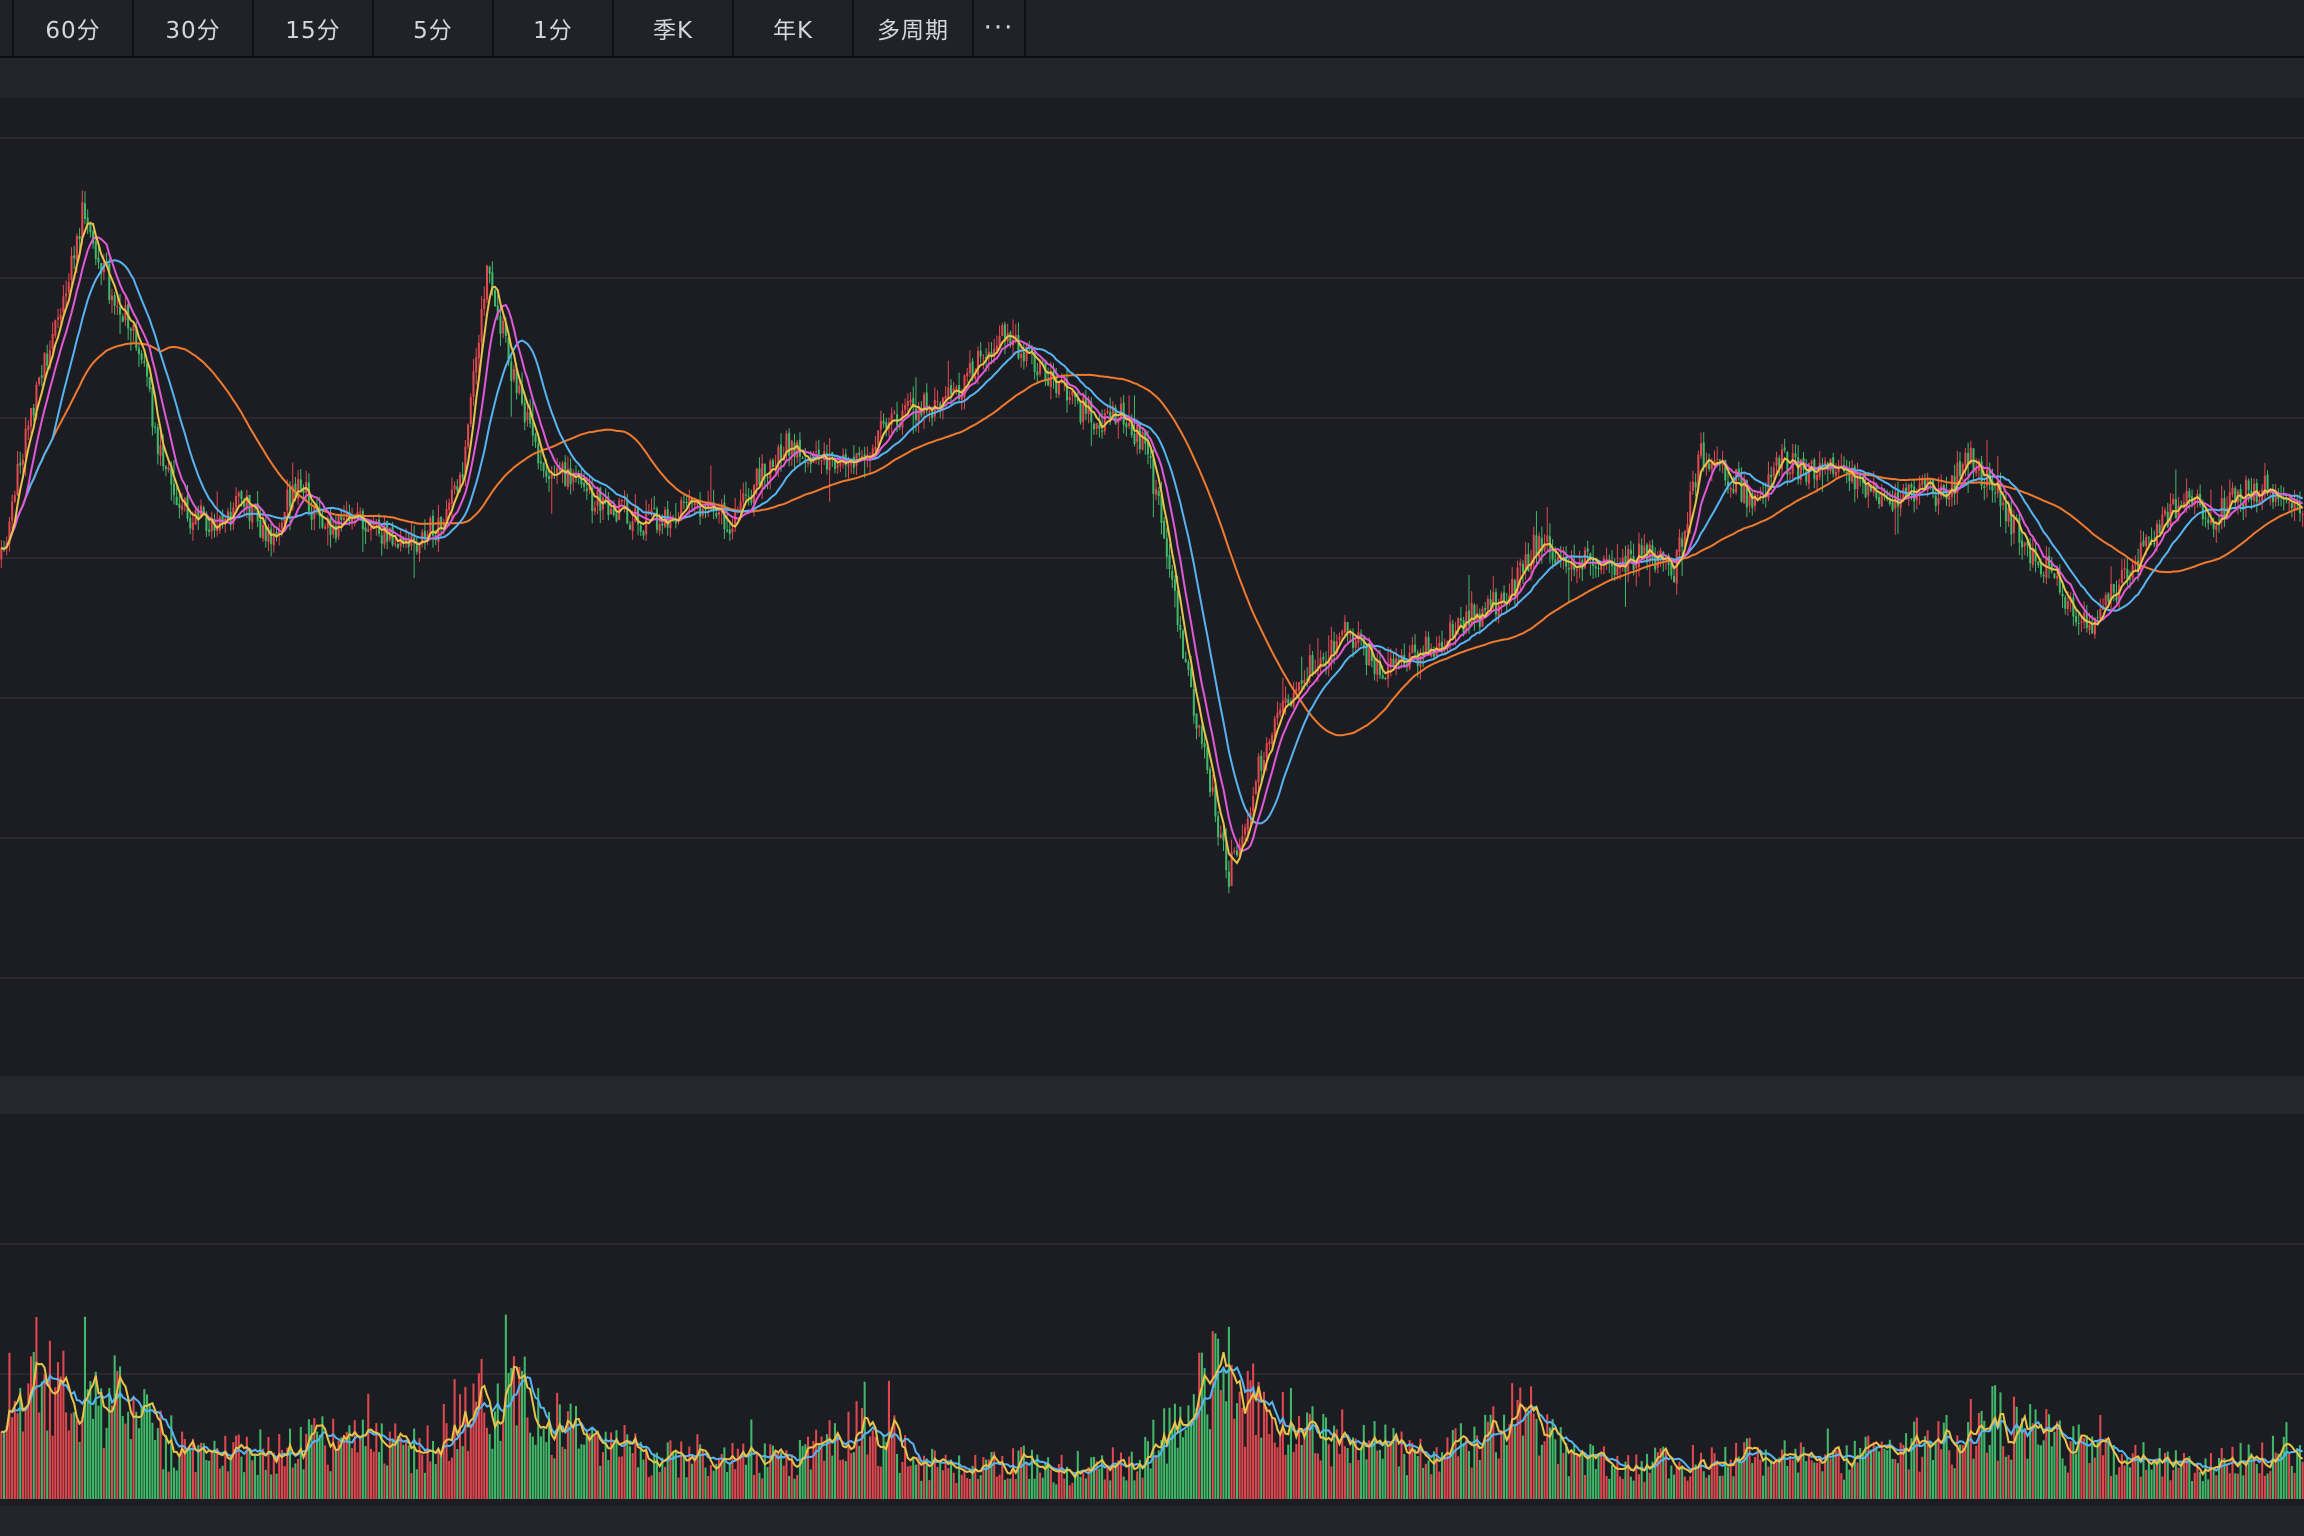  What do you see at coordinates (194, 28) in the screenshot?
I see `period-button-30min: 30分` at bounding box center [194, 28].